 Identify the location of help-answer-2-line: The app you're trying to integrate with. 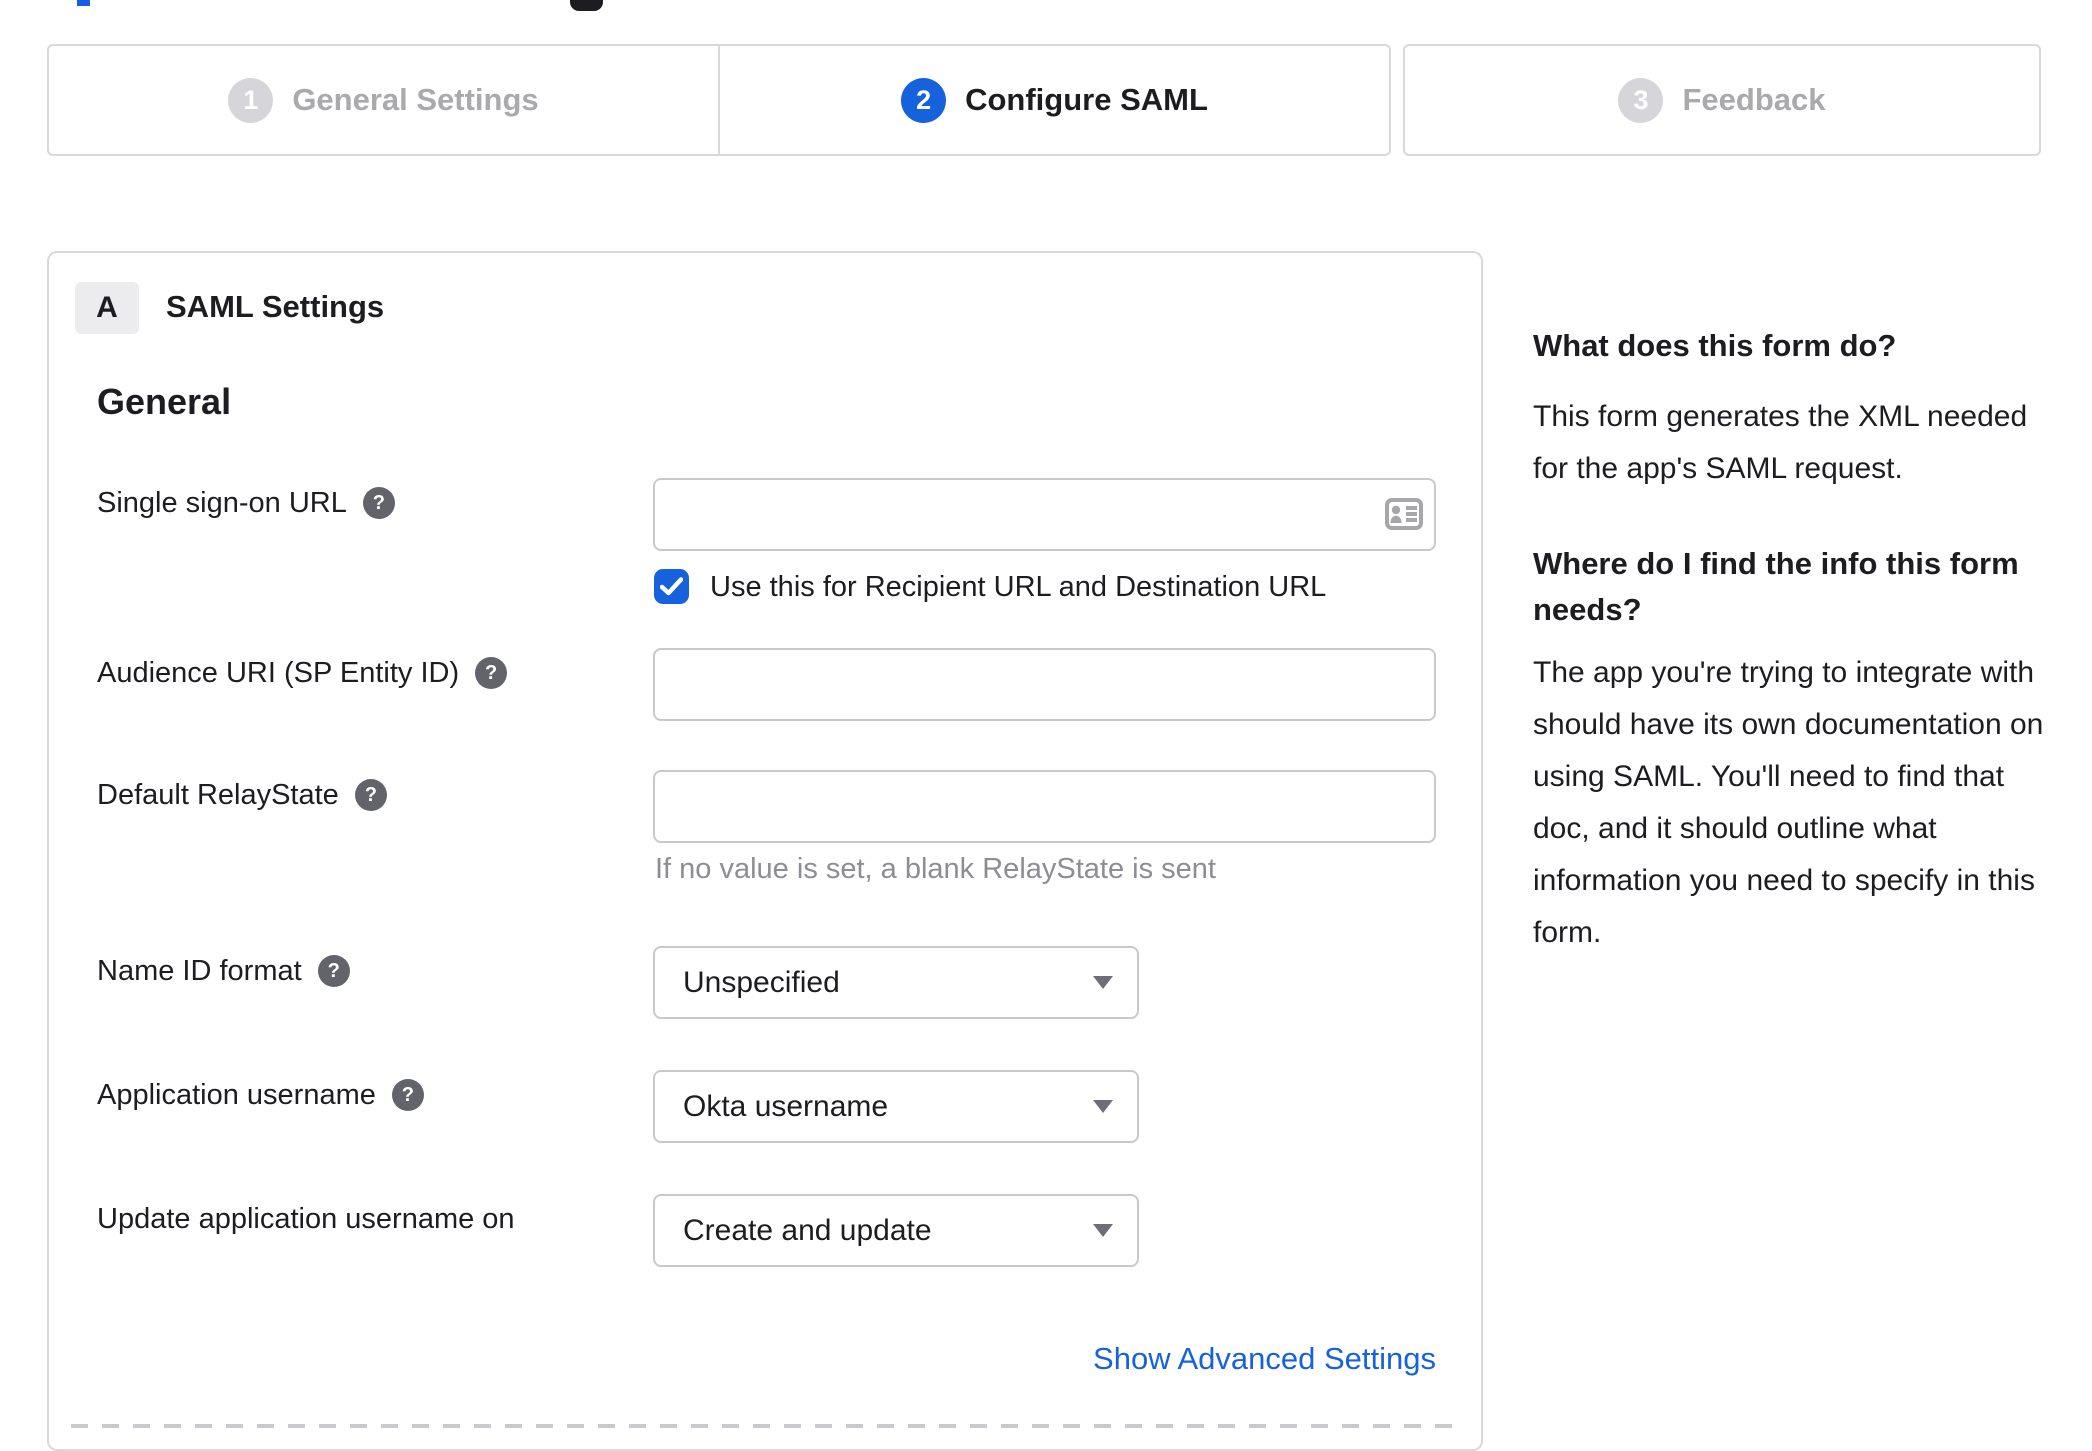
(1784, 672).